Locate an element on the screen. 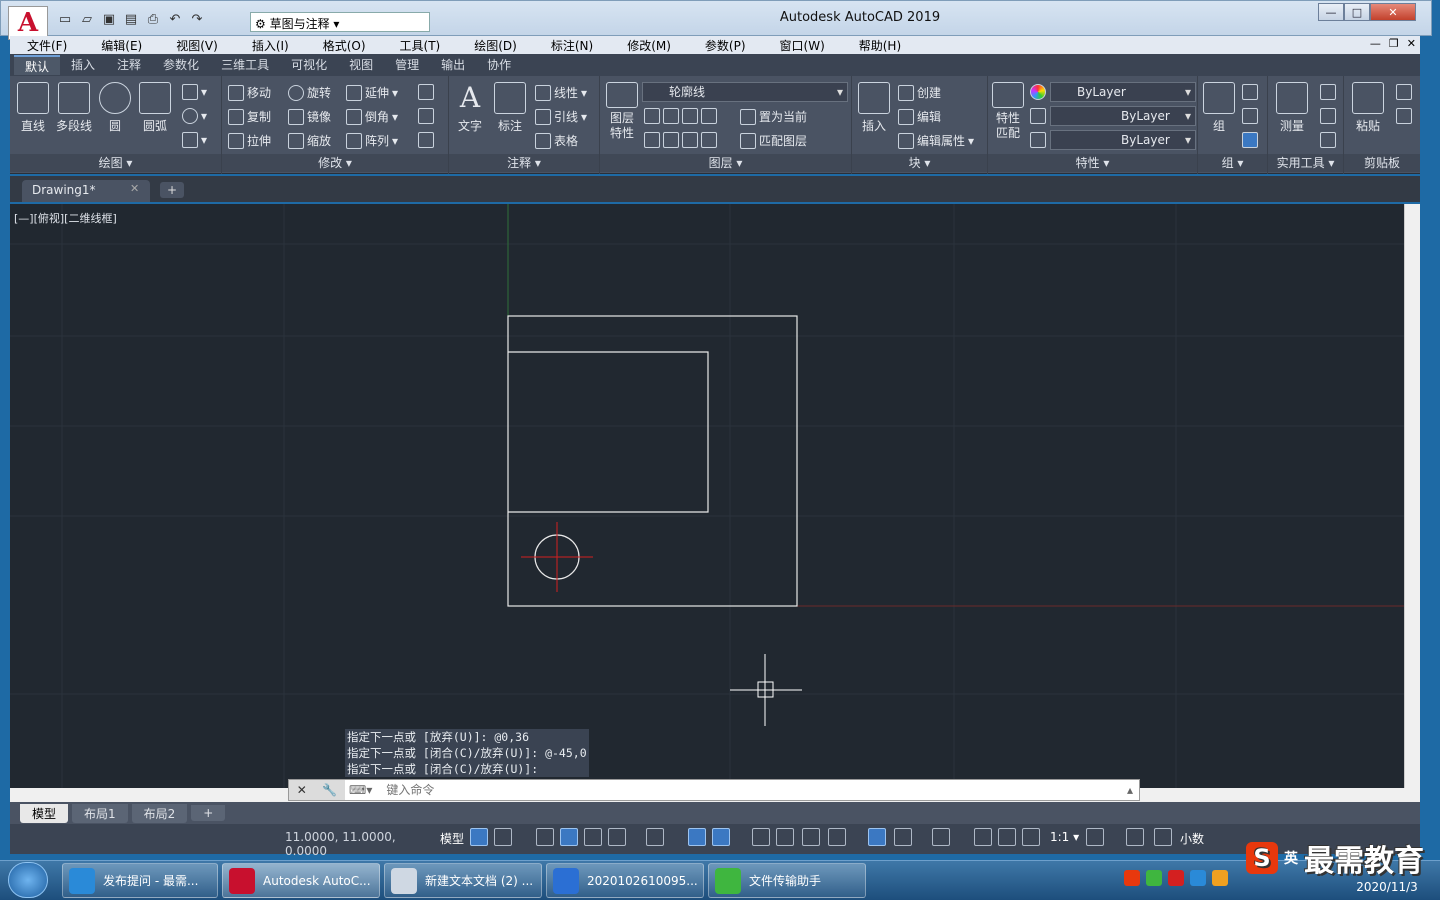 The height and width of the screenshot is (900, 1440). command-prompt-icon: ⌨▾ is located at coordinates (360, 790).